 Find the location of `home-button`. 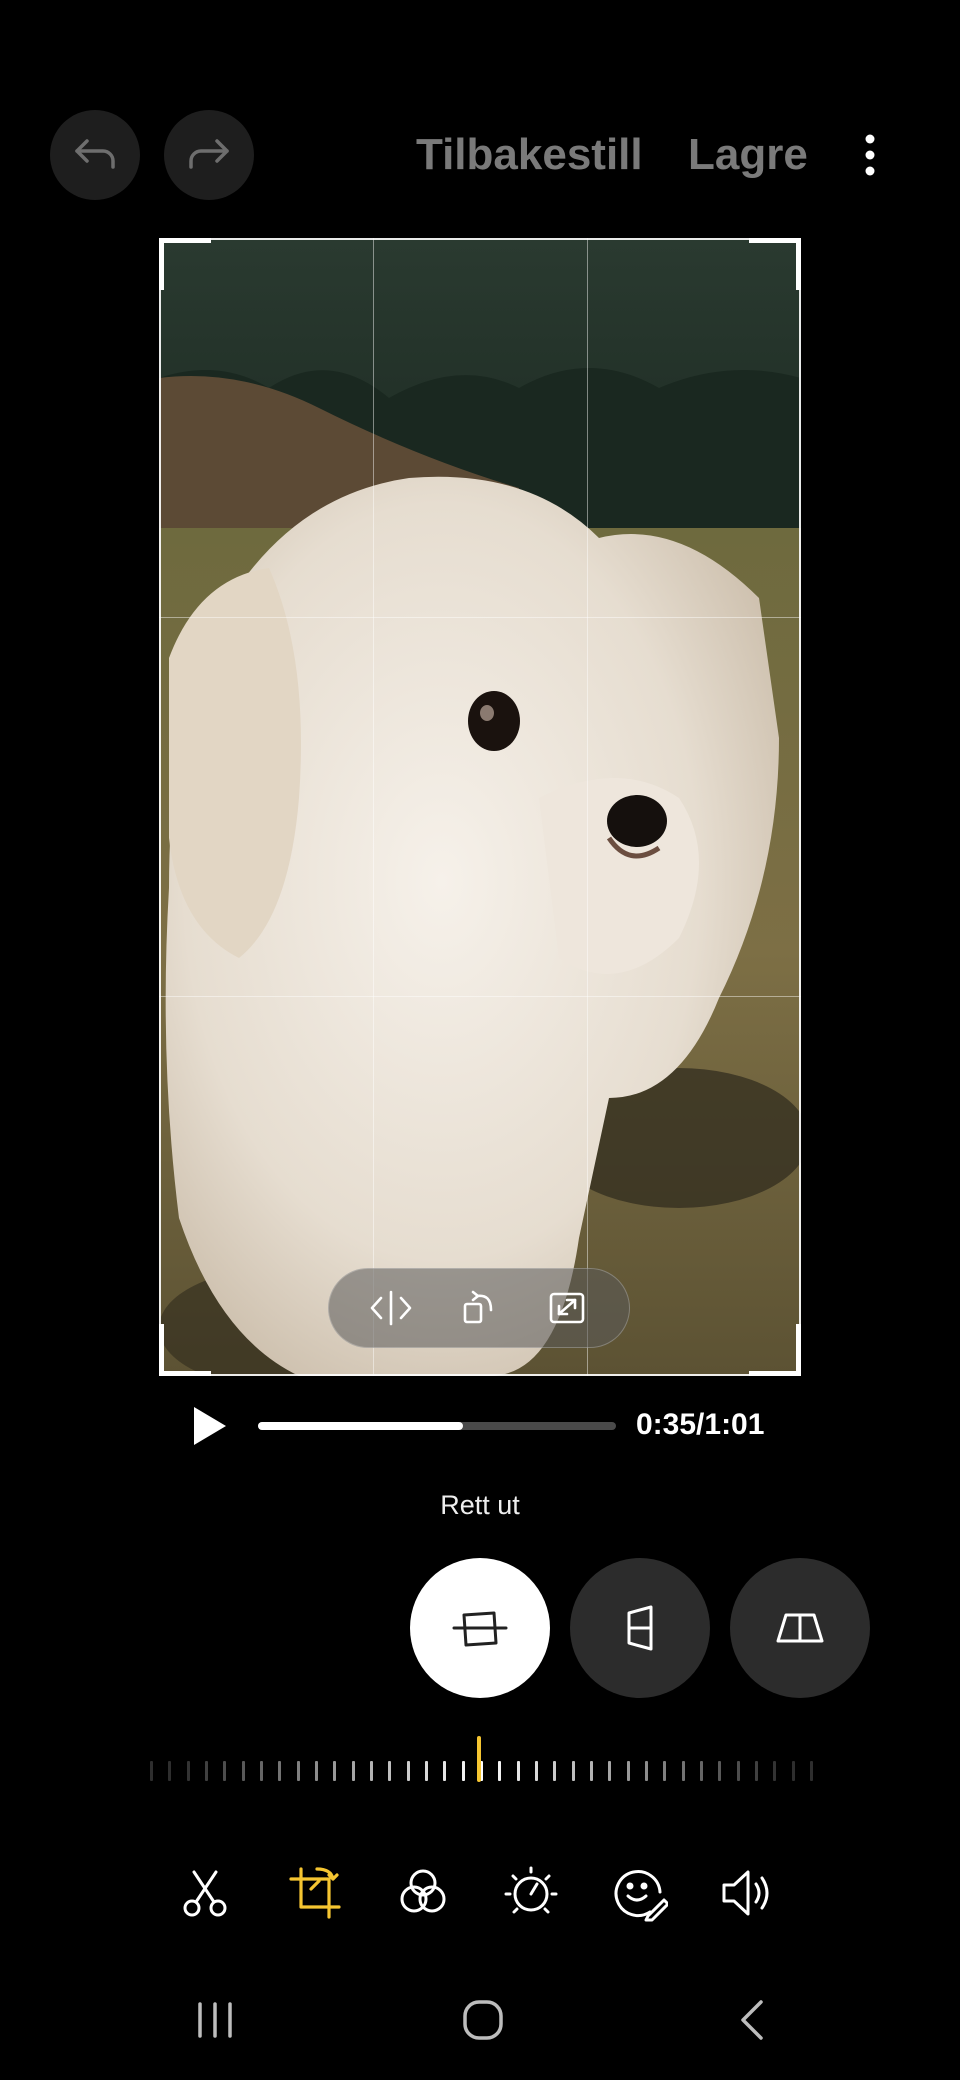

home-button is located at coordinates (483, 2020).